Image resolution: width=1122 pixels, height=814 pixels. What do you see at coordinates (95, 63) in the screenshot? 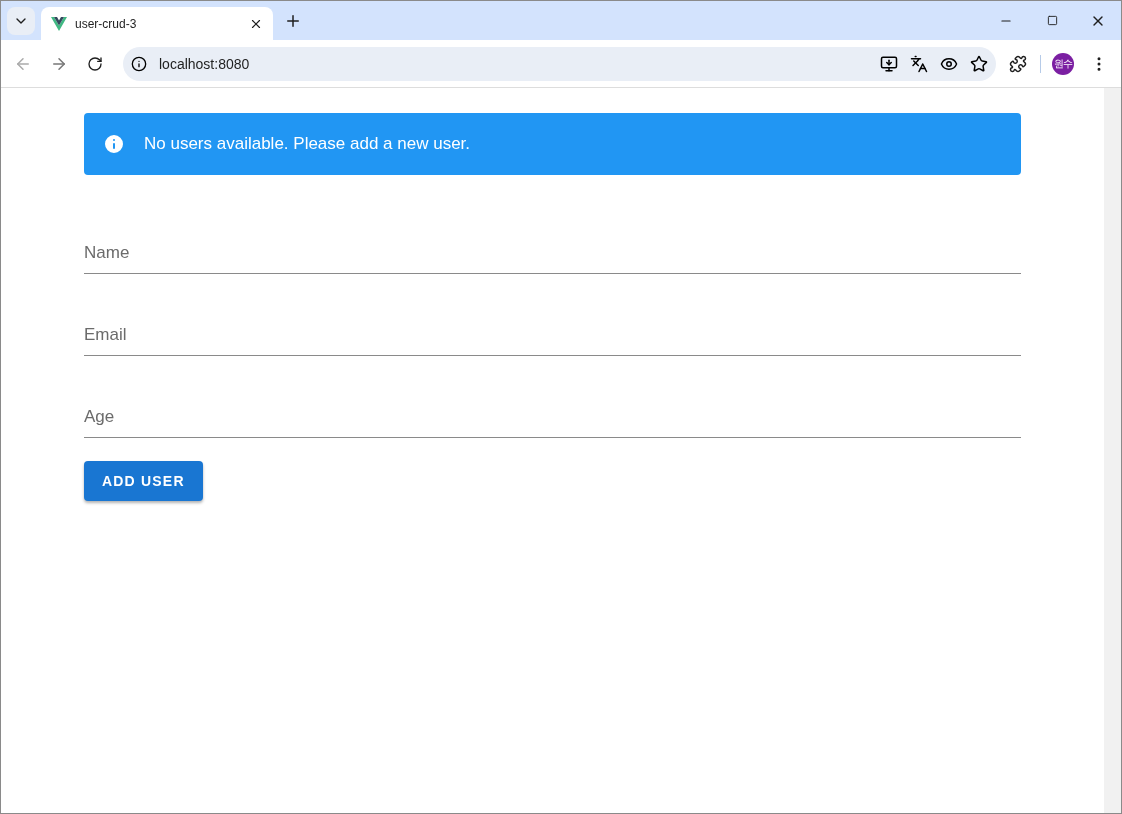
I see `reload-icon` at bounding box center [95, 63].